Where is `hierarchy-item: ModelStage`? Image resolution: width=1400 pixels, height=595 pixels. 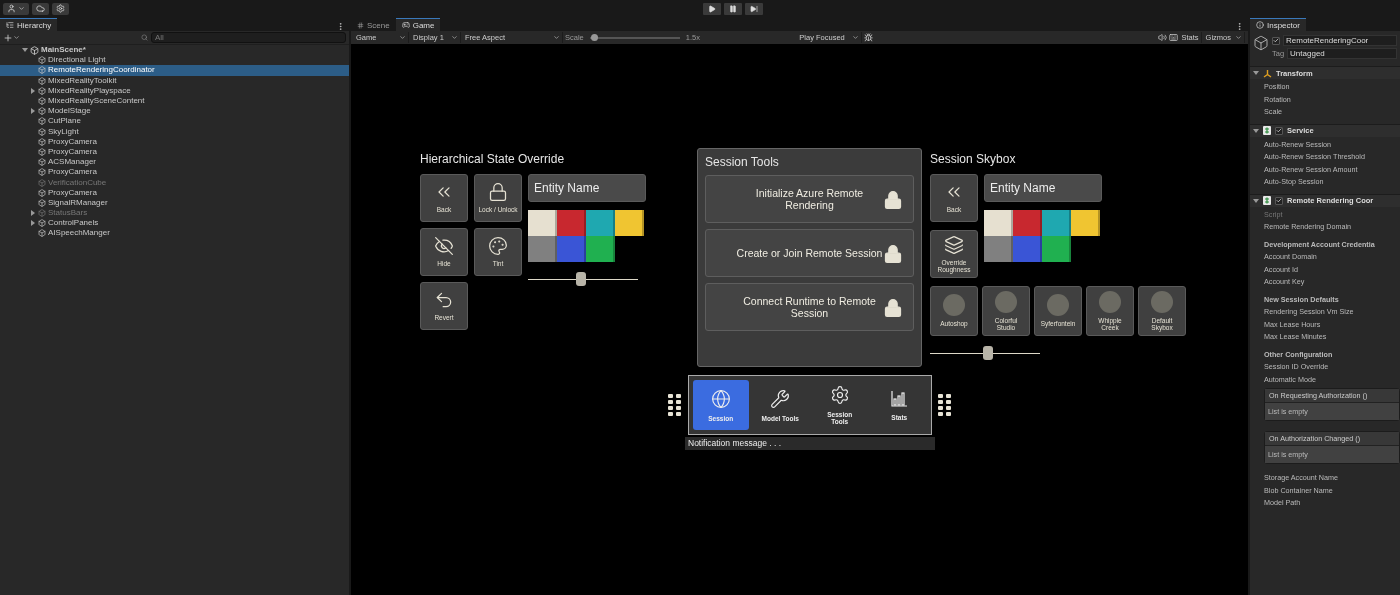
hierarchy-item: ModelStage is located at coordinates (174, 111).